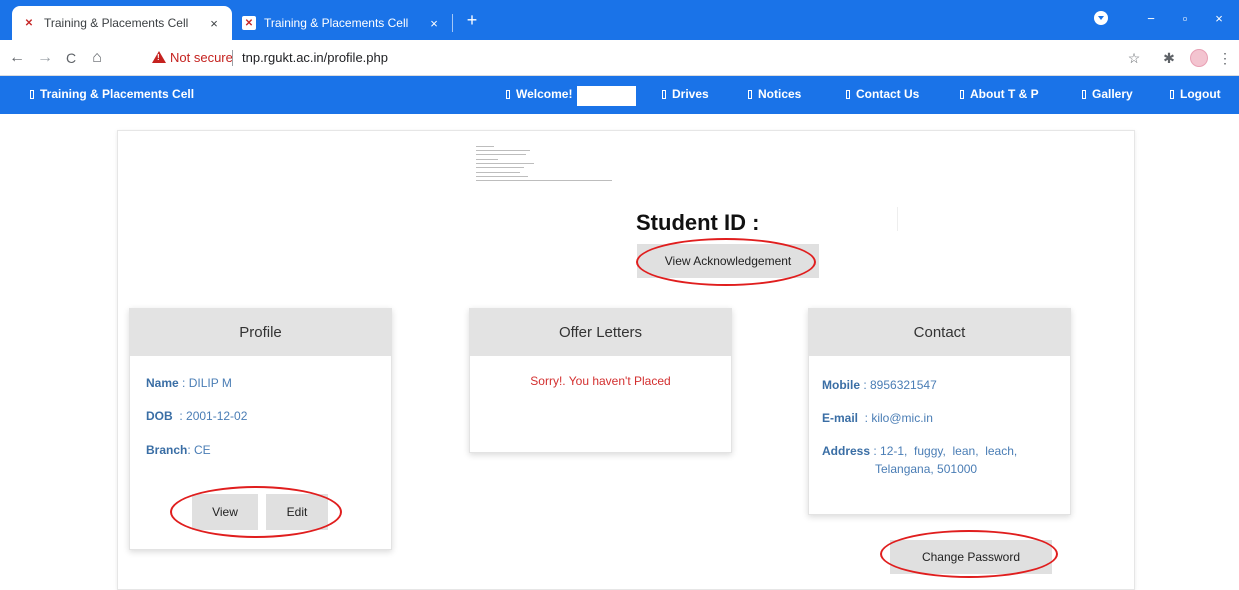  What do you see at coordinates (315, 57) in the screenshot?
I see `address-bar: tnp.rgukt.ac.in/profile.php` at bounding box center [315, 57].